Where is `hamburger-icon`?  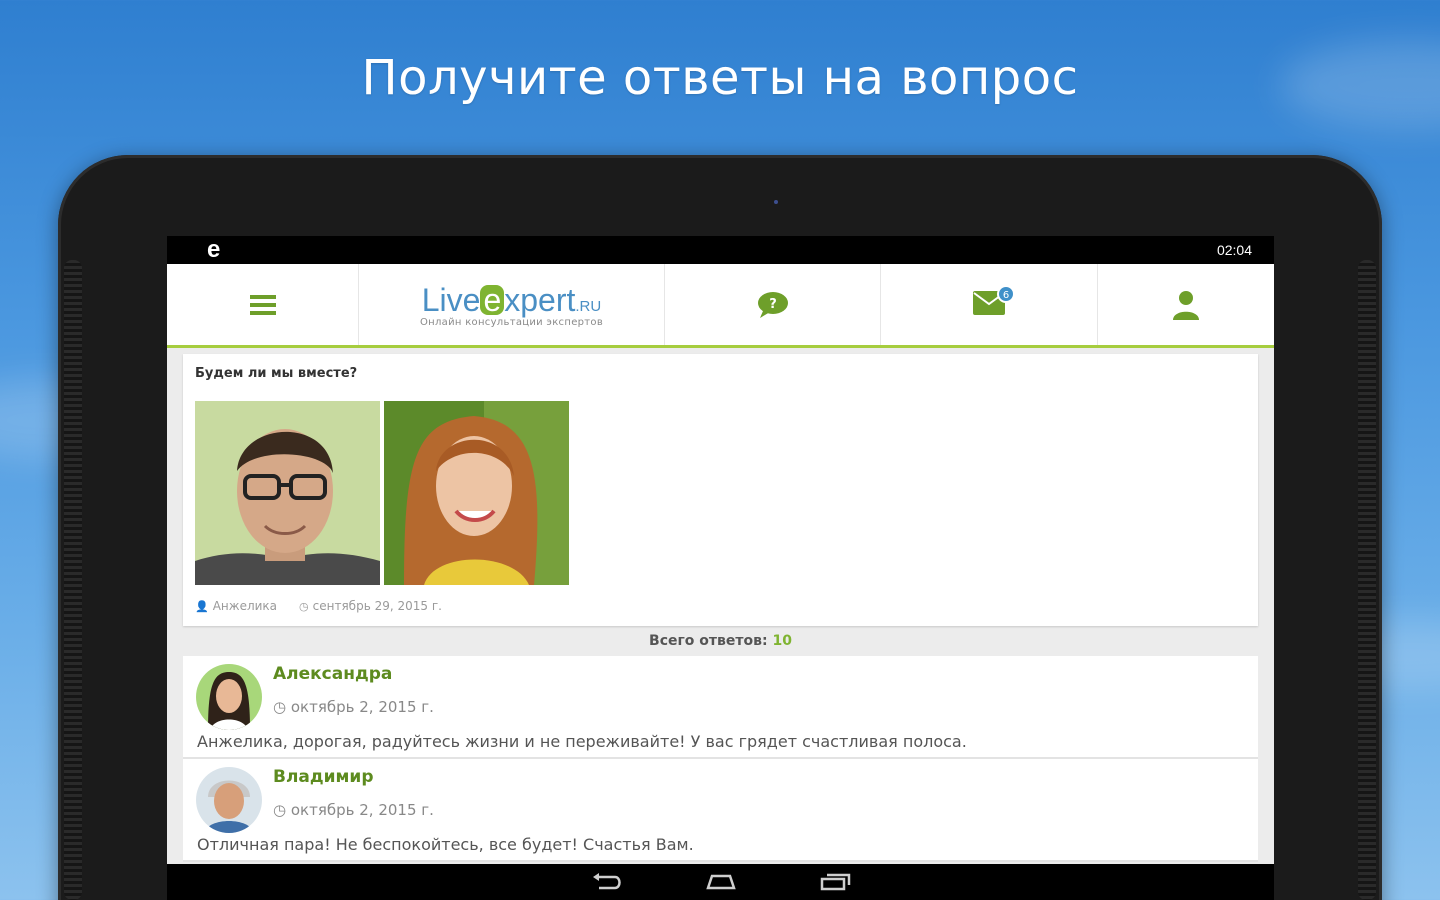
hamburger-icon is located at coordinates (262, 304).